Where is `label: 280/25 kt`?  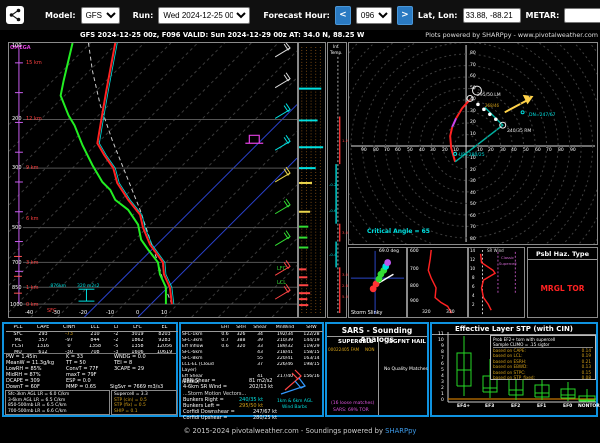 label: 280/25 kt is located at coordinates (265, 418).